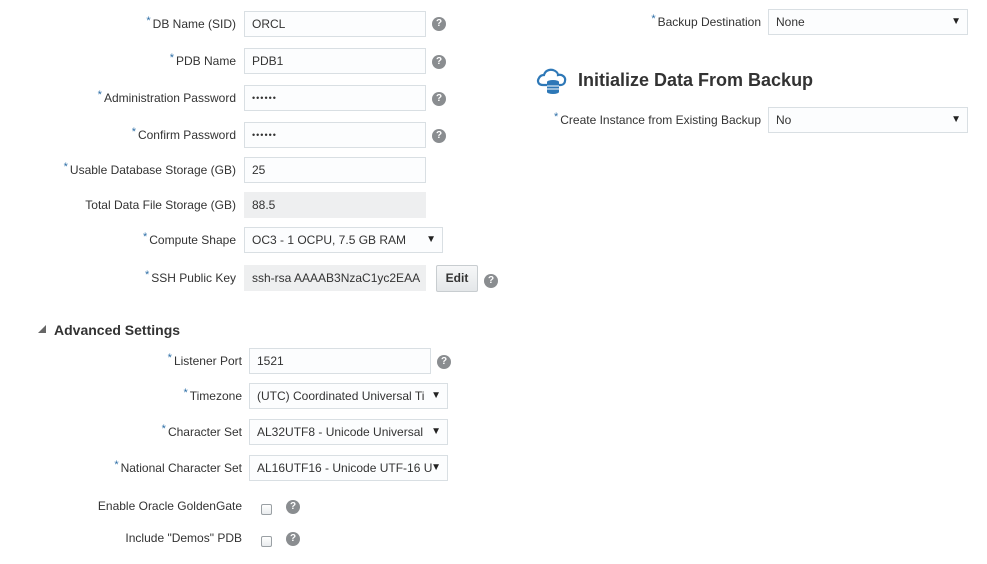 This screenshot has width=987, height=564. I want to click on compute-shape-select: OC3 - 1 OCPU, 7.5 GB RAM ▼, so click(343, 240).